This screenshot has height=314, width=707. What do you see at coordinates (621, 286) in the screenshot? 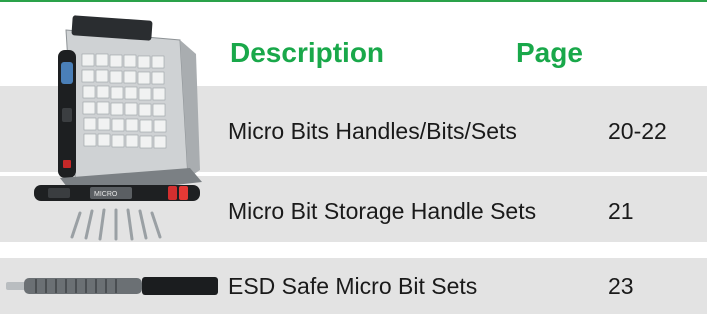
I see `row-page: 23` at bounding box center [621, 286].